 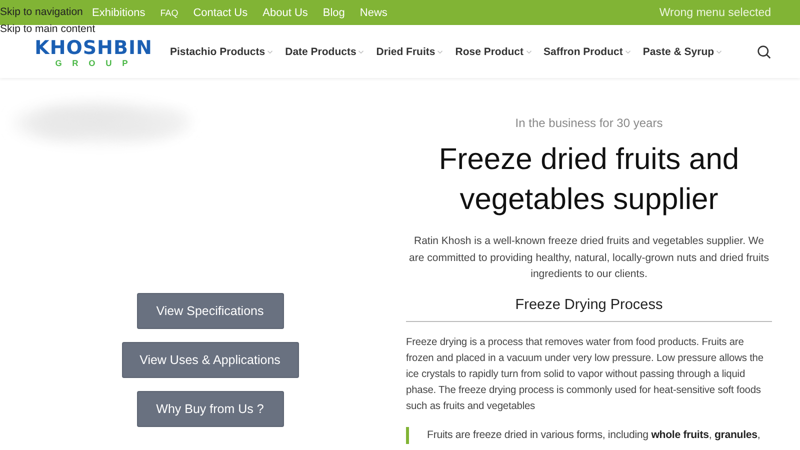 I want to click on intro-paragraph: Ratin Khosh is a well-known freeze dried fruits and vegetables supplier. We are committed to providing healthy, natural, locally-grown nuts and dried fruits ingredients to our clients., so click(x=589, y=258).